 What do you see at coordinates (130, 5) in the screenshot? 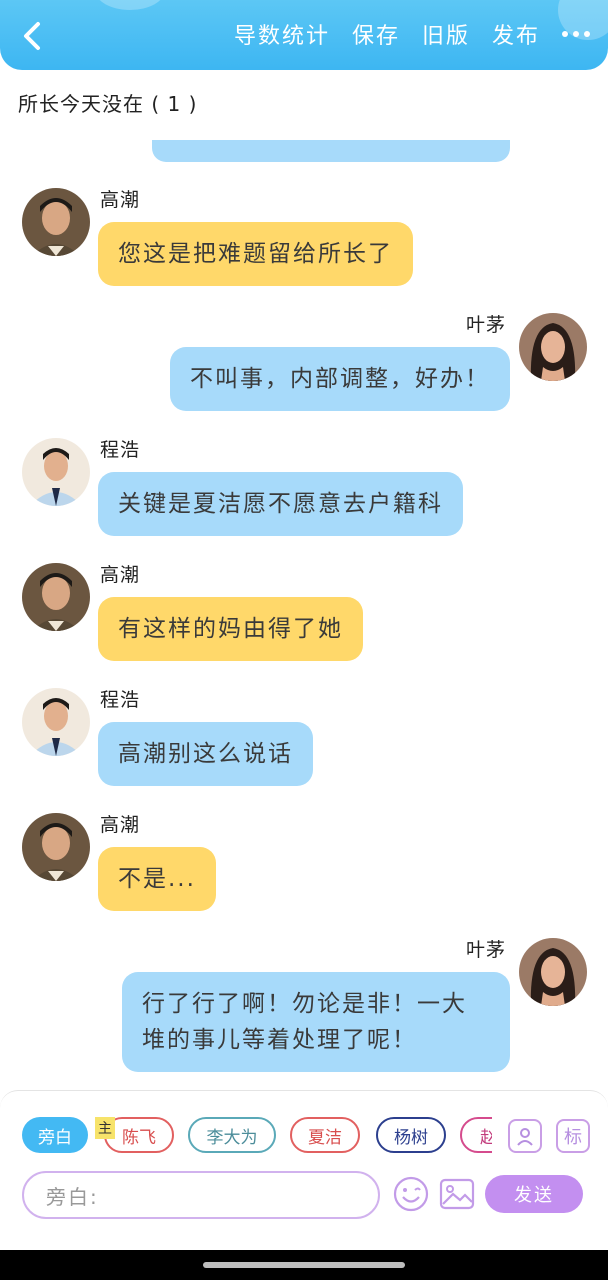
I see `decor-blob` at bounding box center [130, 5].